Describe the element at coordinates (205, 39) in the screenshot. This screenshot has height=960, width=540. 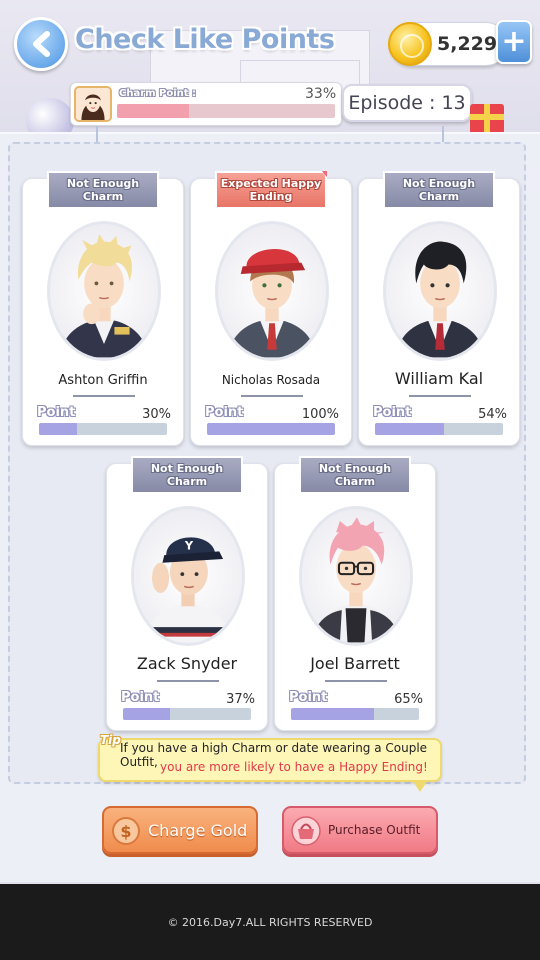
I see `page-title: Check Like Points` at that location.